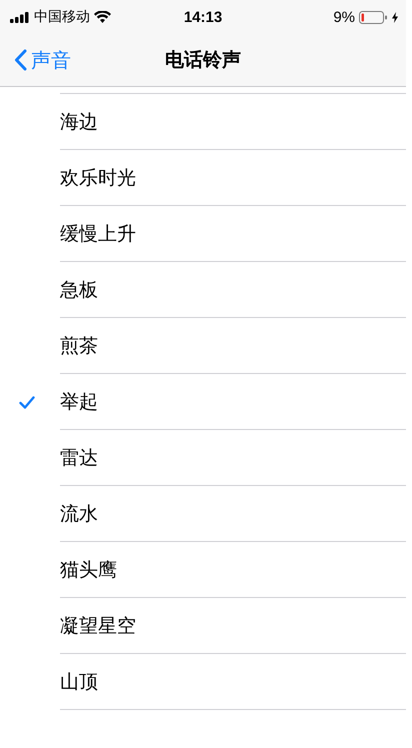  What do you see at coordinates (203, 514) in the screenshot?
I see `ringtone-item: 流水` at bounding box center [203, 514].